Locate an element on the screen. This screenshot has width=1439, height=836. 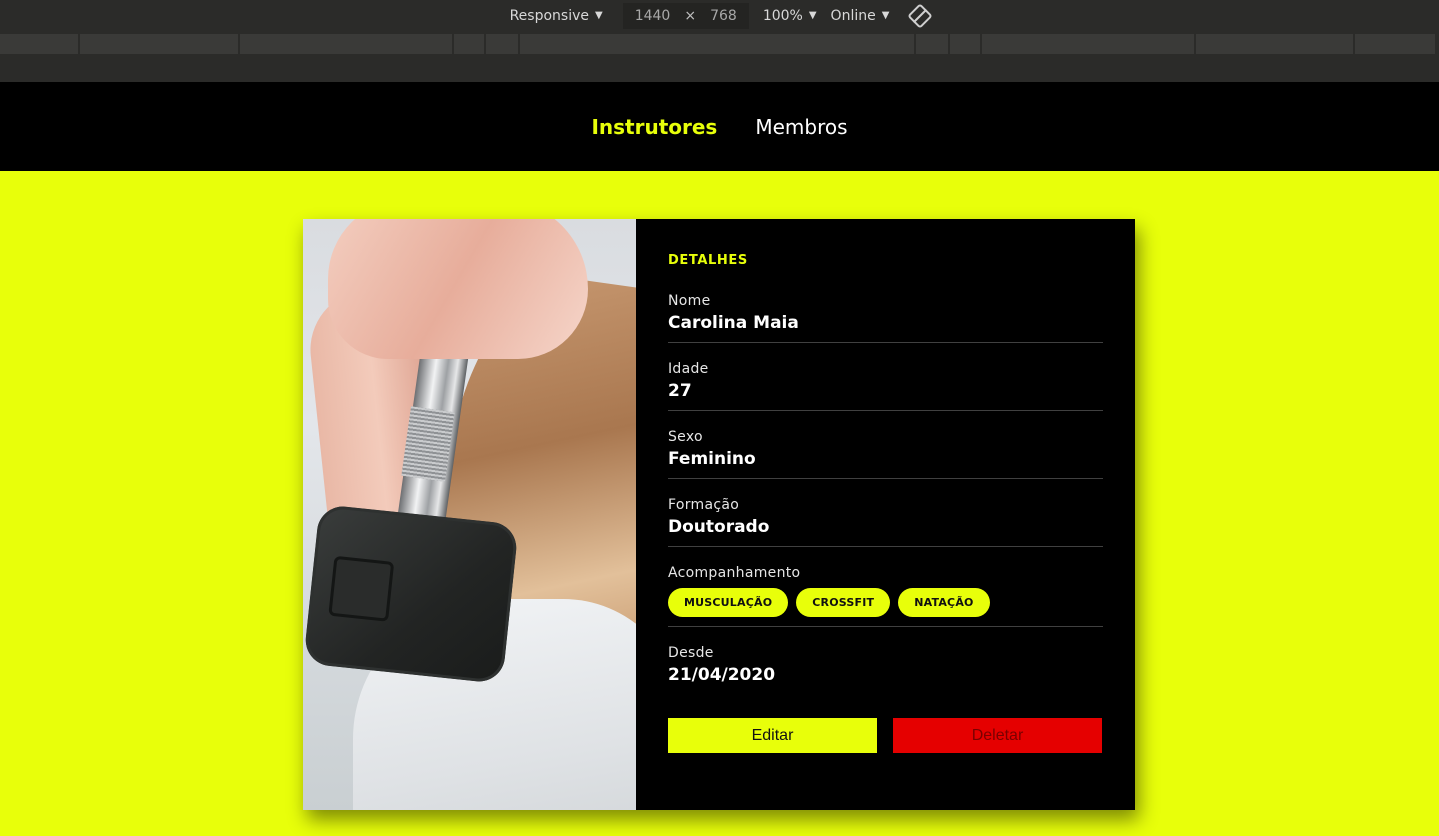
device-select: Responsive ▼ is located at coordinates (556, 16).